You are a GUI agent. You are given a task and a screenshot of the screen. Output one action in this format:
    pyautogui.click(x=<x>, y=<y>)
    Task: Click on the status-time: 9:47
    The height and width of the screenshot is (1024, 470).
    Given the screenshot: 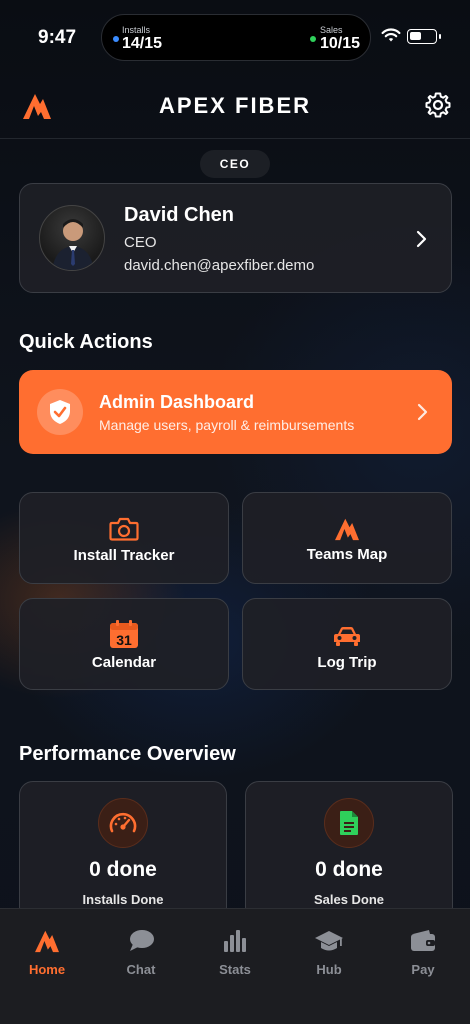 What is the action you would take?
    pyautogui.click(x=57, y=37)
    